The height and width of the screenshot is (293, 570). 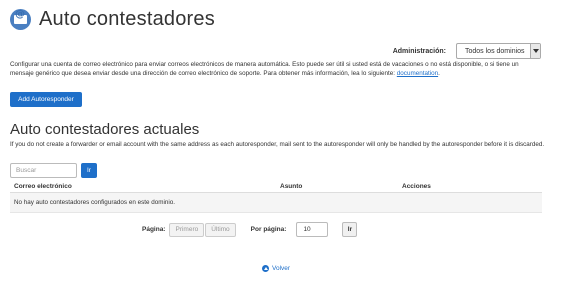 I want to click on first-page-button: Primero, so click(x=187, y=229).